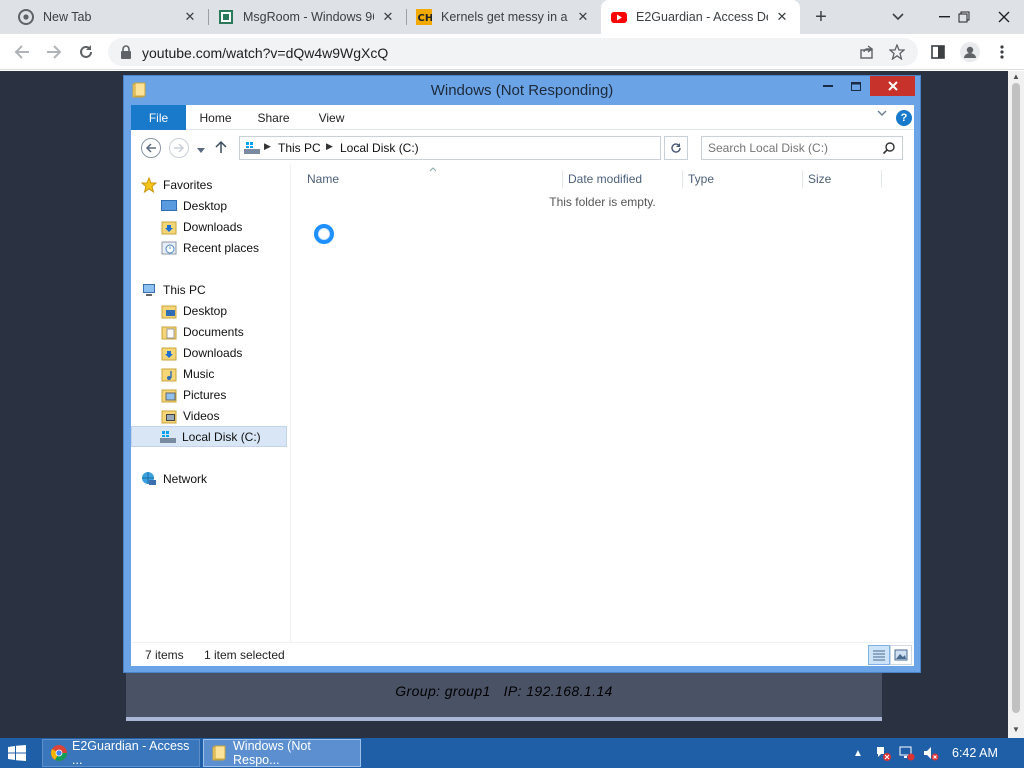 The height and width of the screenshot is (768, 1024). What do you see at coordinates (828, 86) in the screenshot?
I see `minimize-icon` at bounding box center [828, 86].